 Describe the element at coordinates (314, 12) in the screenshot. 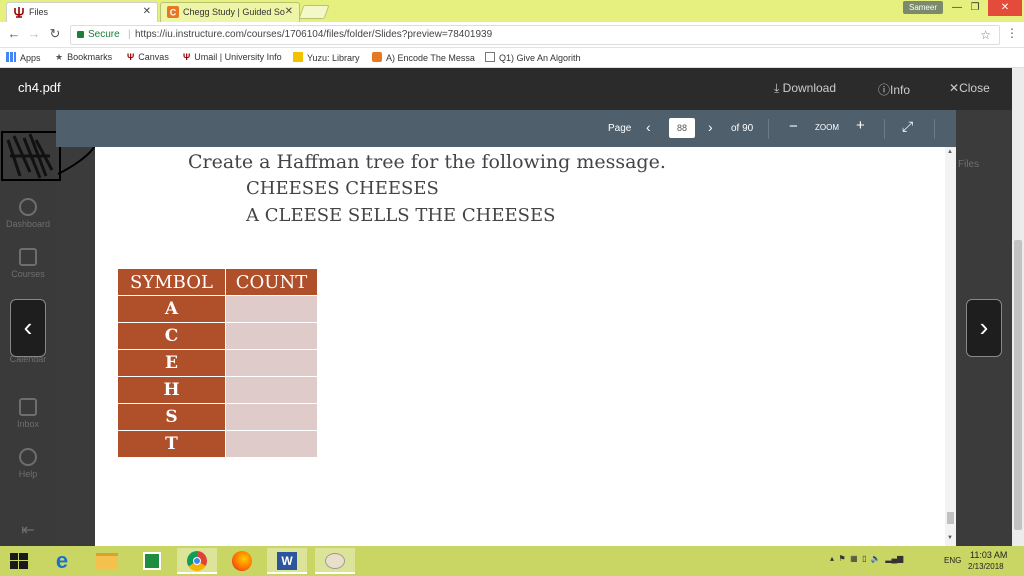

I see `new-tab-button` at that location.